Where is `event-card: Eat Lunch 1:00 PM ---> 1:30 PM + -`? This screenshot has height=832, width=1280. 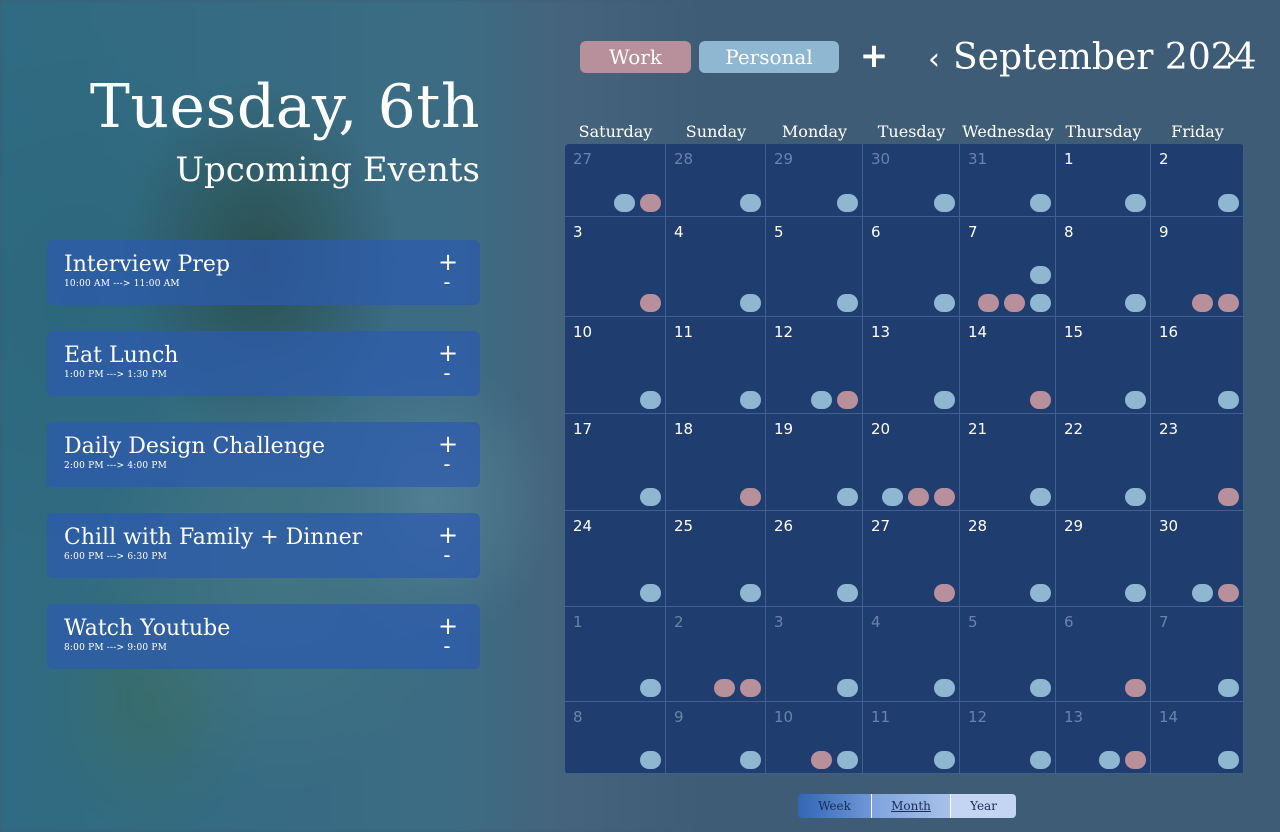
event-card: Eat Lunch 1:00 PM ---> 1:30 PM + - is located at coordinates (263, 363).